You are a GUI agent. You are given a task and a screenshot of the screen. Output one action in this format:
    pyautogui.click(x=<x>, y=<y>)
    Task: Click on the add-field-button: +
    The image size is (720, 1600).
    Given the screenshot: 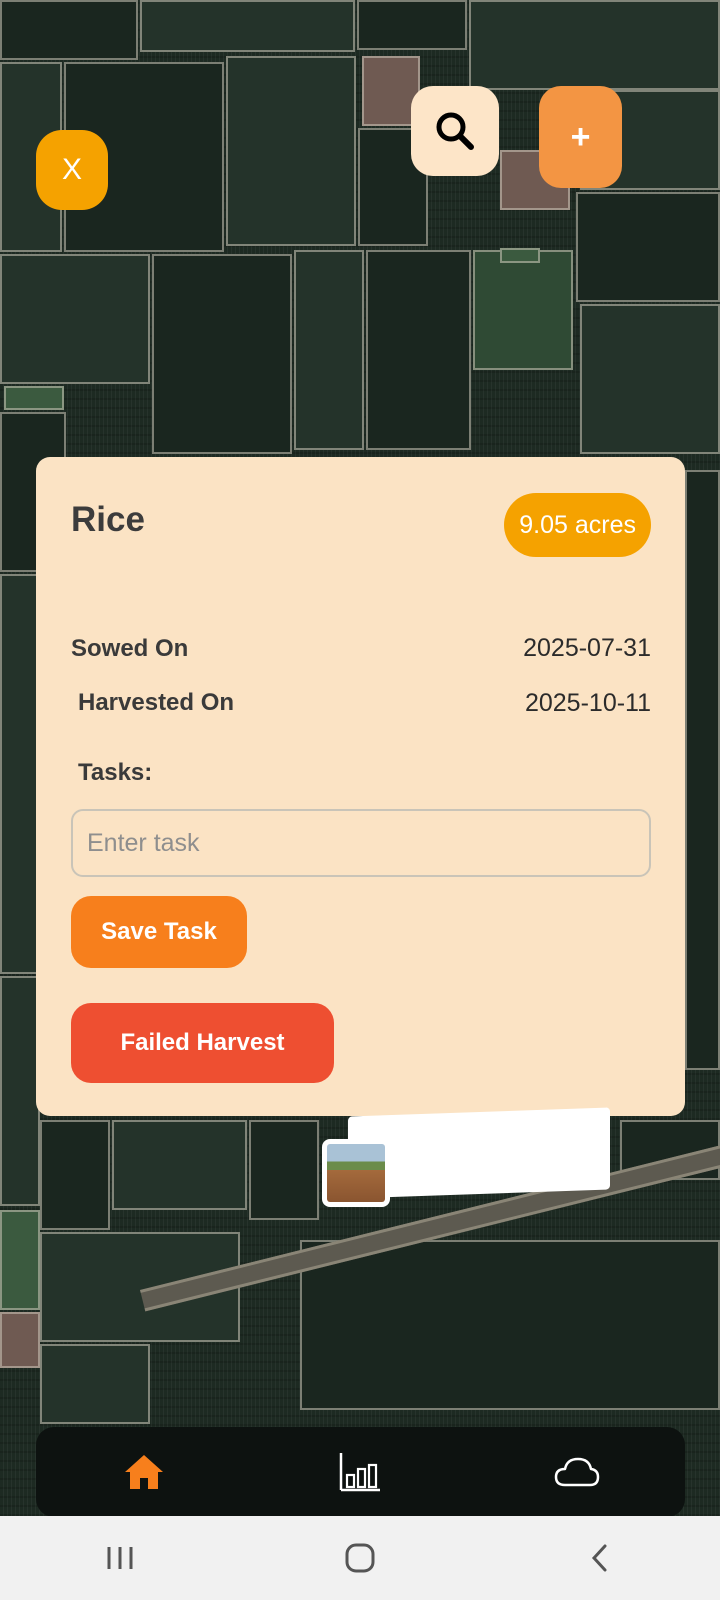 What is the action you would take?
    pyautogui.click(x=580, y=137)
    